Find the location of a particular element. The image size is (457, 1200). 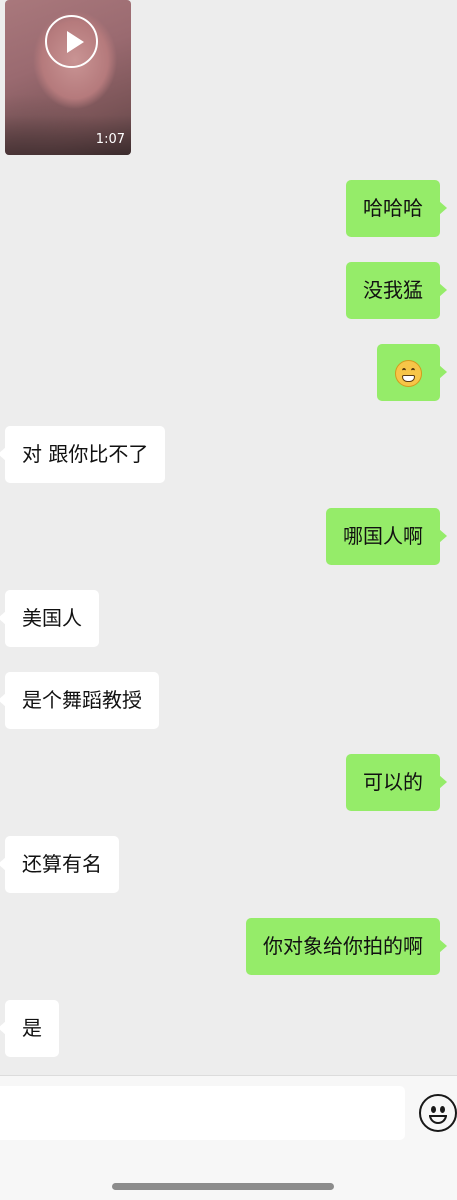

message-text: 还算有名 is located at coordinates (62, 864).